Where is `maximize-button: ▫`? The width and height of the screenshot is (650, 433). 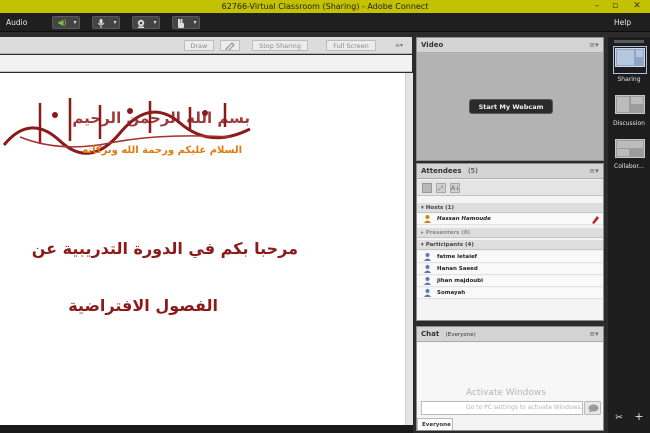
maximize-button: ▫ is located at coordinates (615, 6).